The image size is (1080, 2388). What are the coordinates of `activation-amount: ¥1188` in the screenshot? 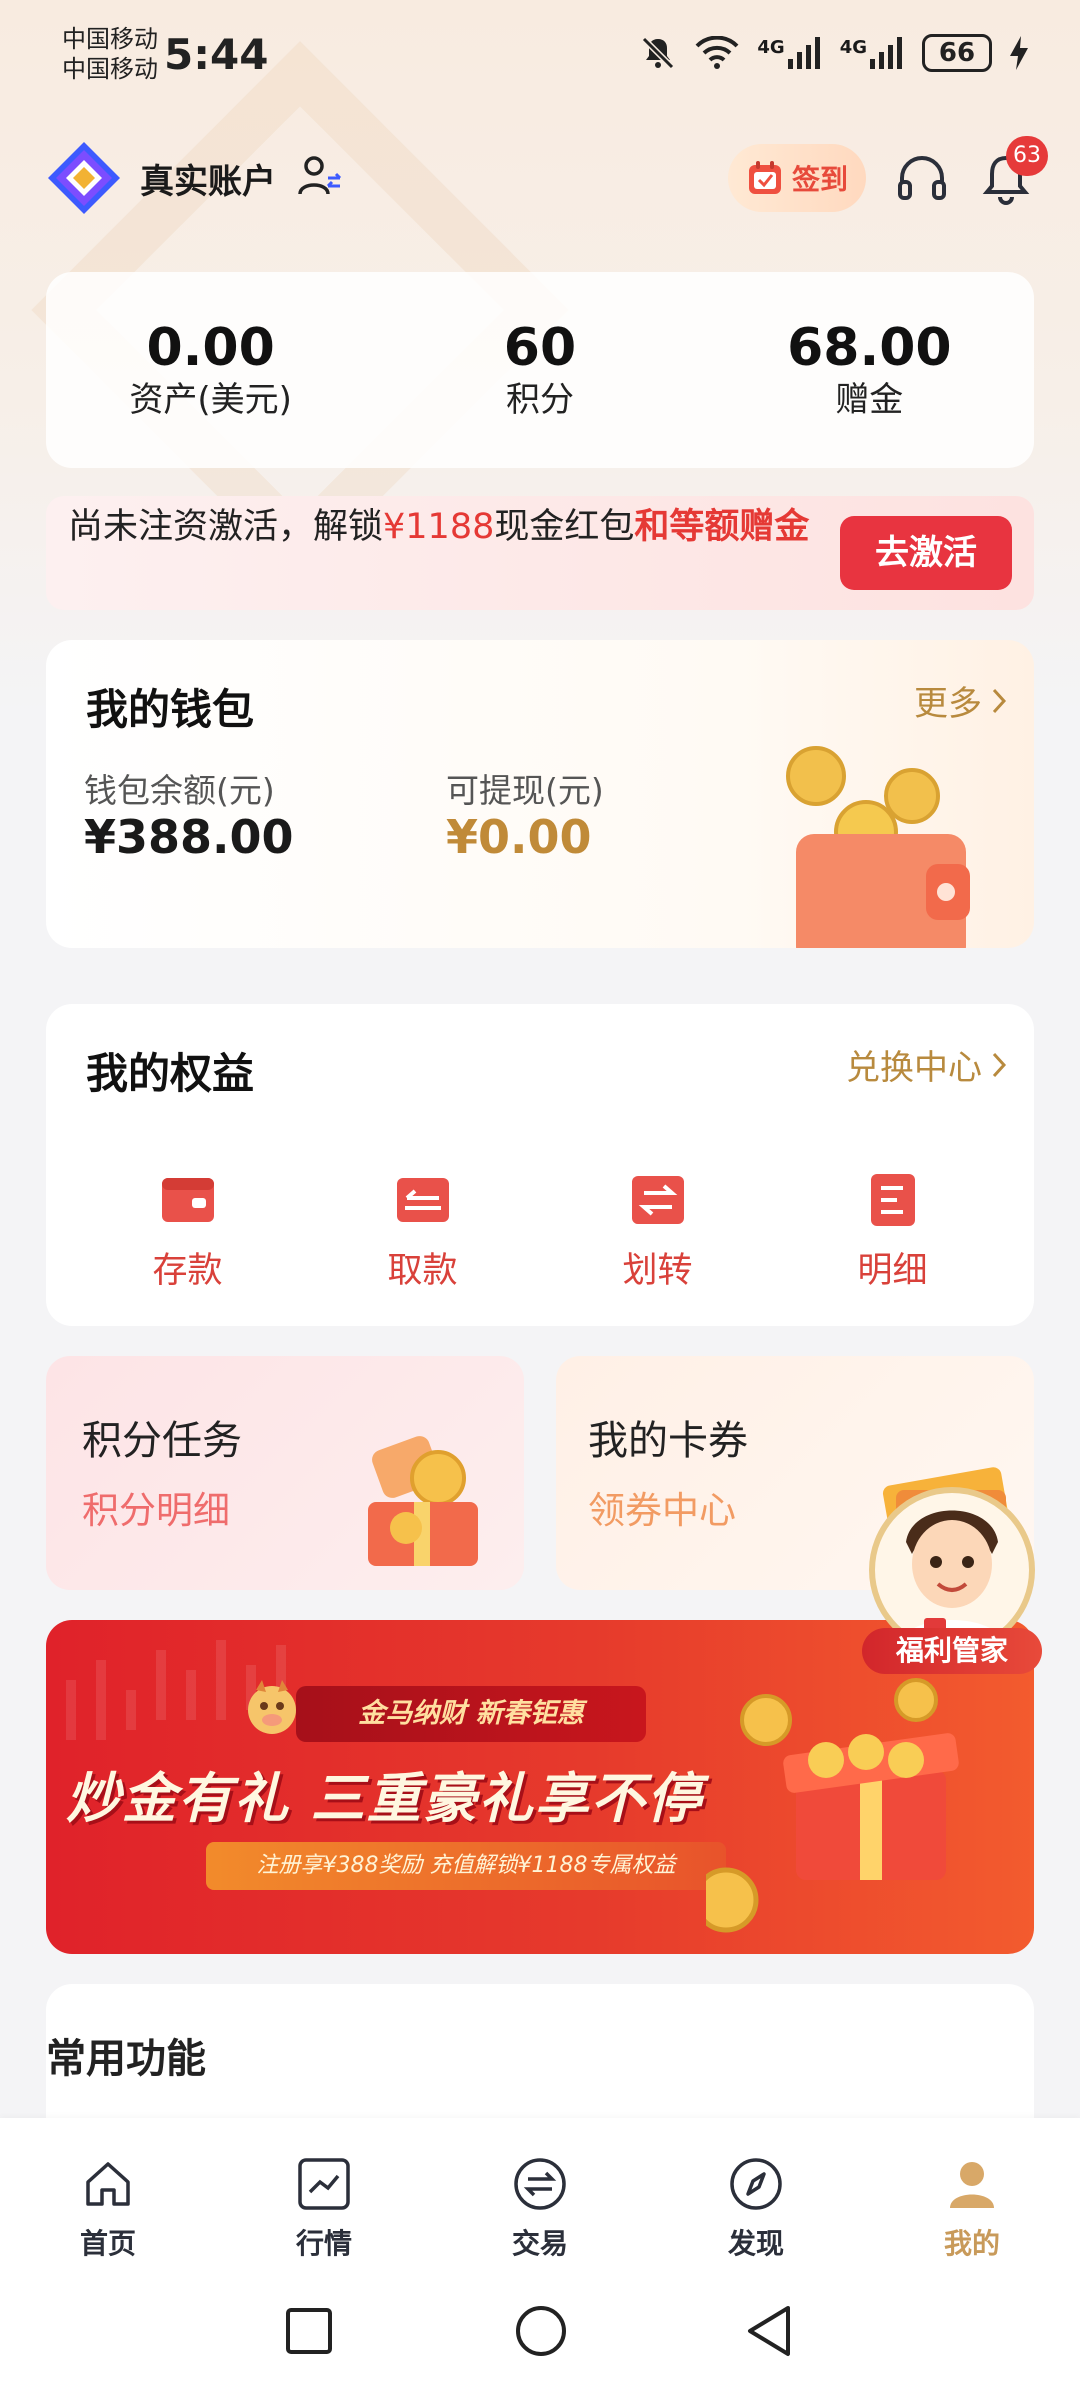 It's located at (439, 527).